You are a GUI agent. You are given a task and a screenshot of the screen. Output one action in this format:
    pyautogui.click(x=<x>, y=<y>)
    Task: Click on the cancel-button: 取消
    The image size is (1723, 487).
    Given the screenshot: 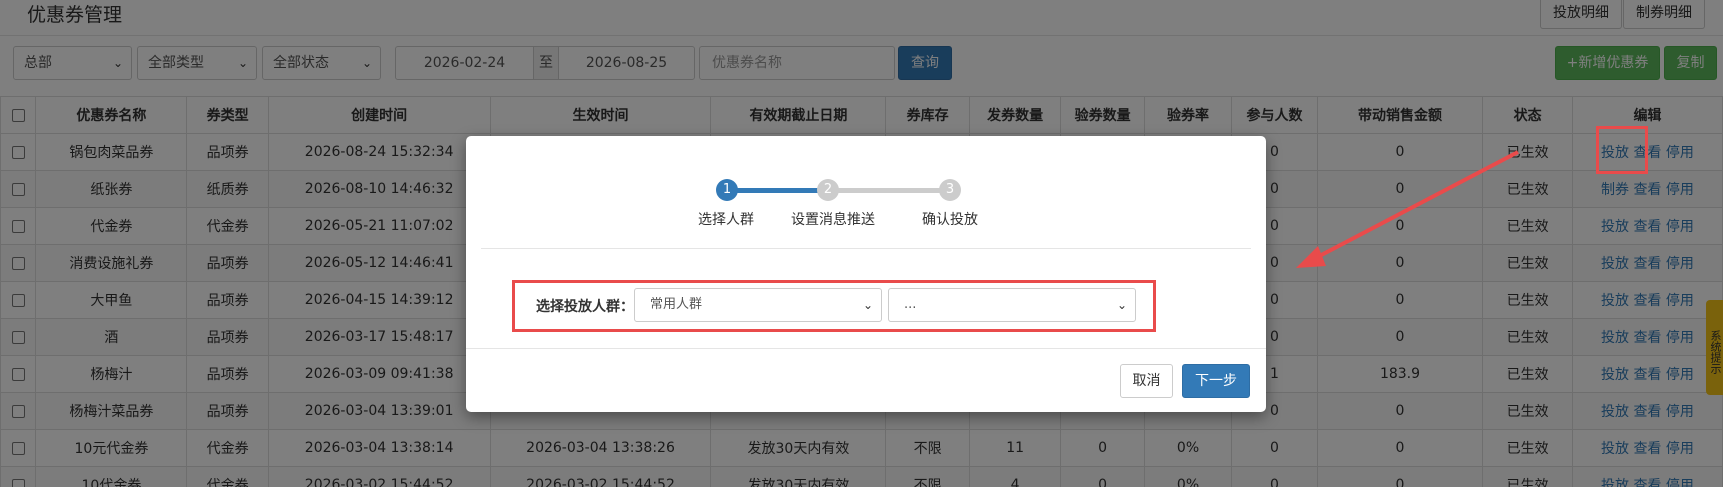 What is the action you would take?
    pyautogui.click(x=1146, y=381)
    